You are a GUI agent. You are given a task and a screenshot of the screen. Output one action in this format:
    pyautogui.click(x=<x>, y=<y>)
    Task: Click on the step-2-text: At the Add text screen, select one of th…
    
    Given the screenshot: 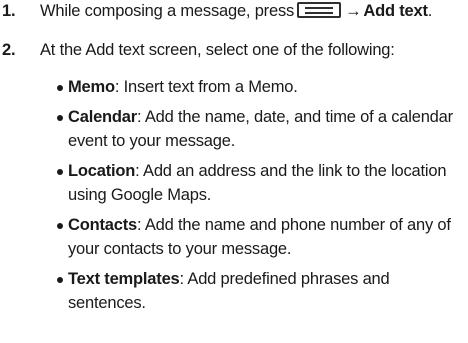 What is the action you would take?
    pyautogui.click(x=217, y=50)
    